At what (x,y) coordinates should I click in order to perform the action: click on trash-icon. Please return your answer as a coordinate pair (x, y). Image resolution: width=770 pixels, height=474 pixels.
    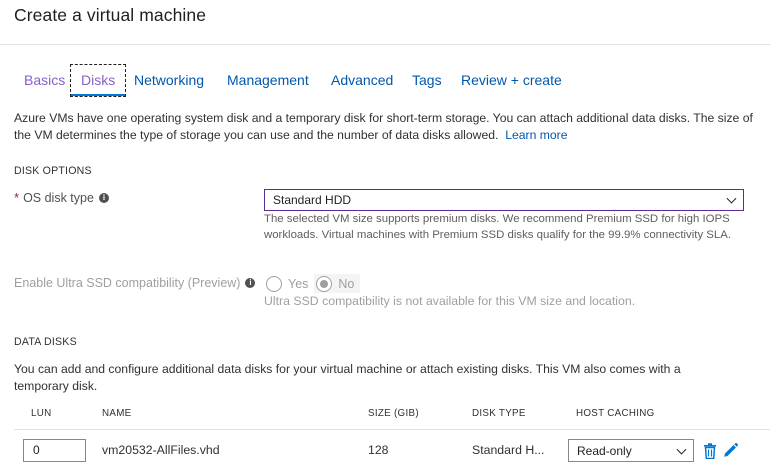
    Looking at the image, I should click on (710, 451).